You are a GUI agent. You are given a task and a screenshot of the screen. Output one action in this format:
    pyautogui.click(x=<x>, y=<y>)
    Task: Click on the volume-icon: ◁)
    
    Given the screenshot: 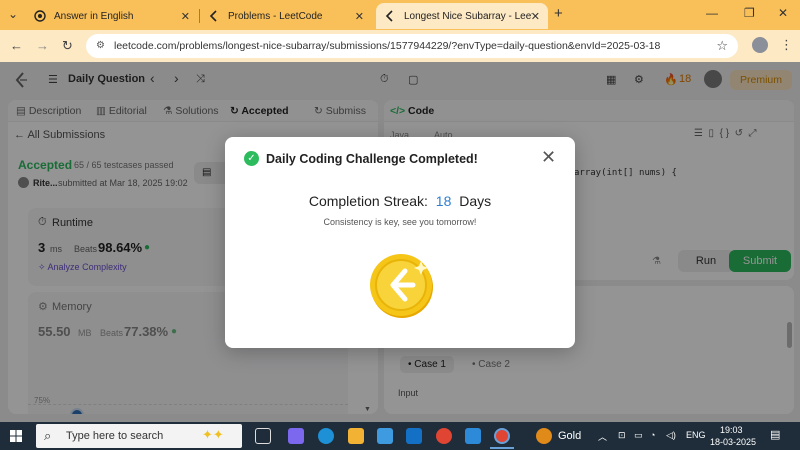 What is the action you would take?
    pyautogui.click(x=671, y=435)
    